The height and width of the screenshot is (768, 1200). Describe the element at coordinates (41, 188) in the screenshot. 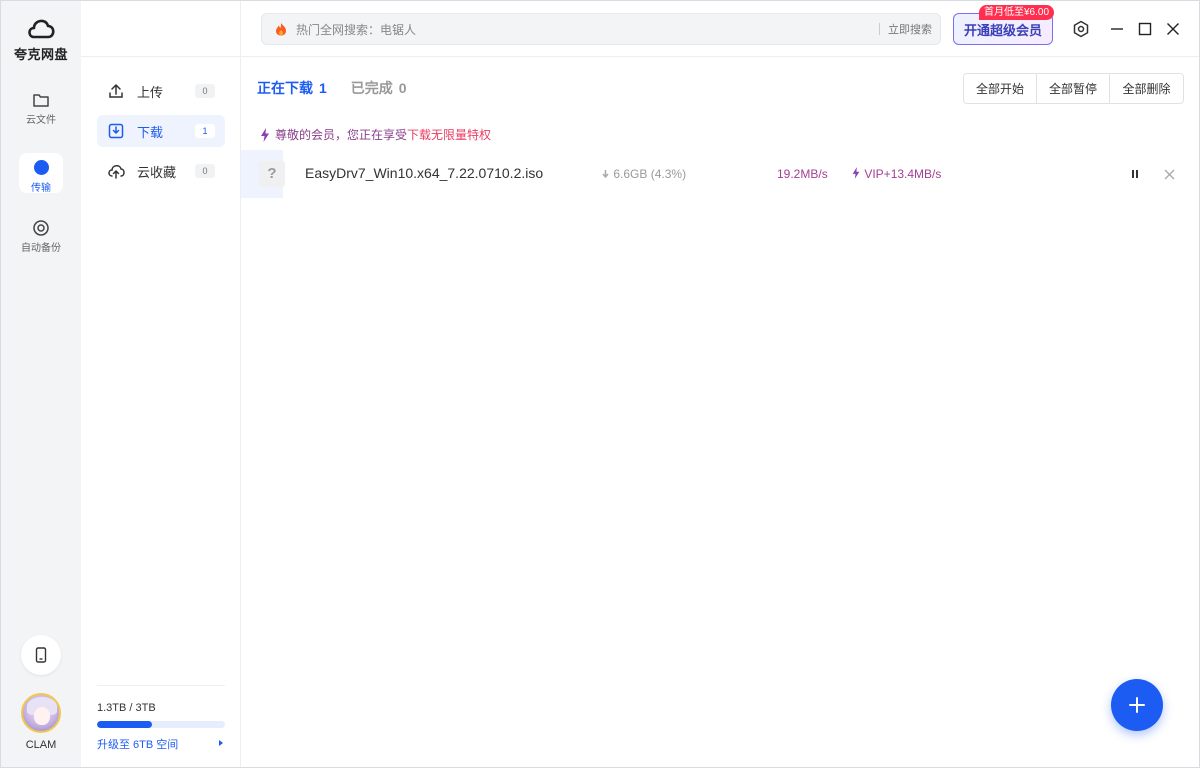

I see `rail-label-transfer: 传输` at that location.